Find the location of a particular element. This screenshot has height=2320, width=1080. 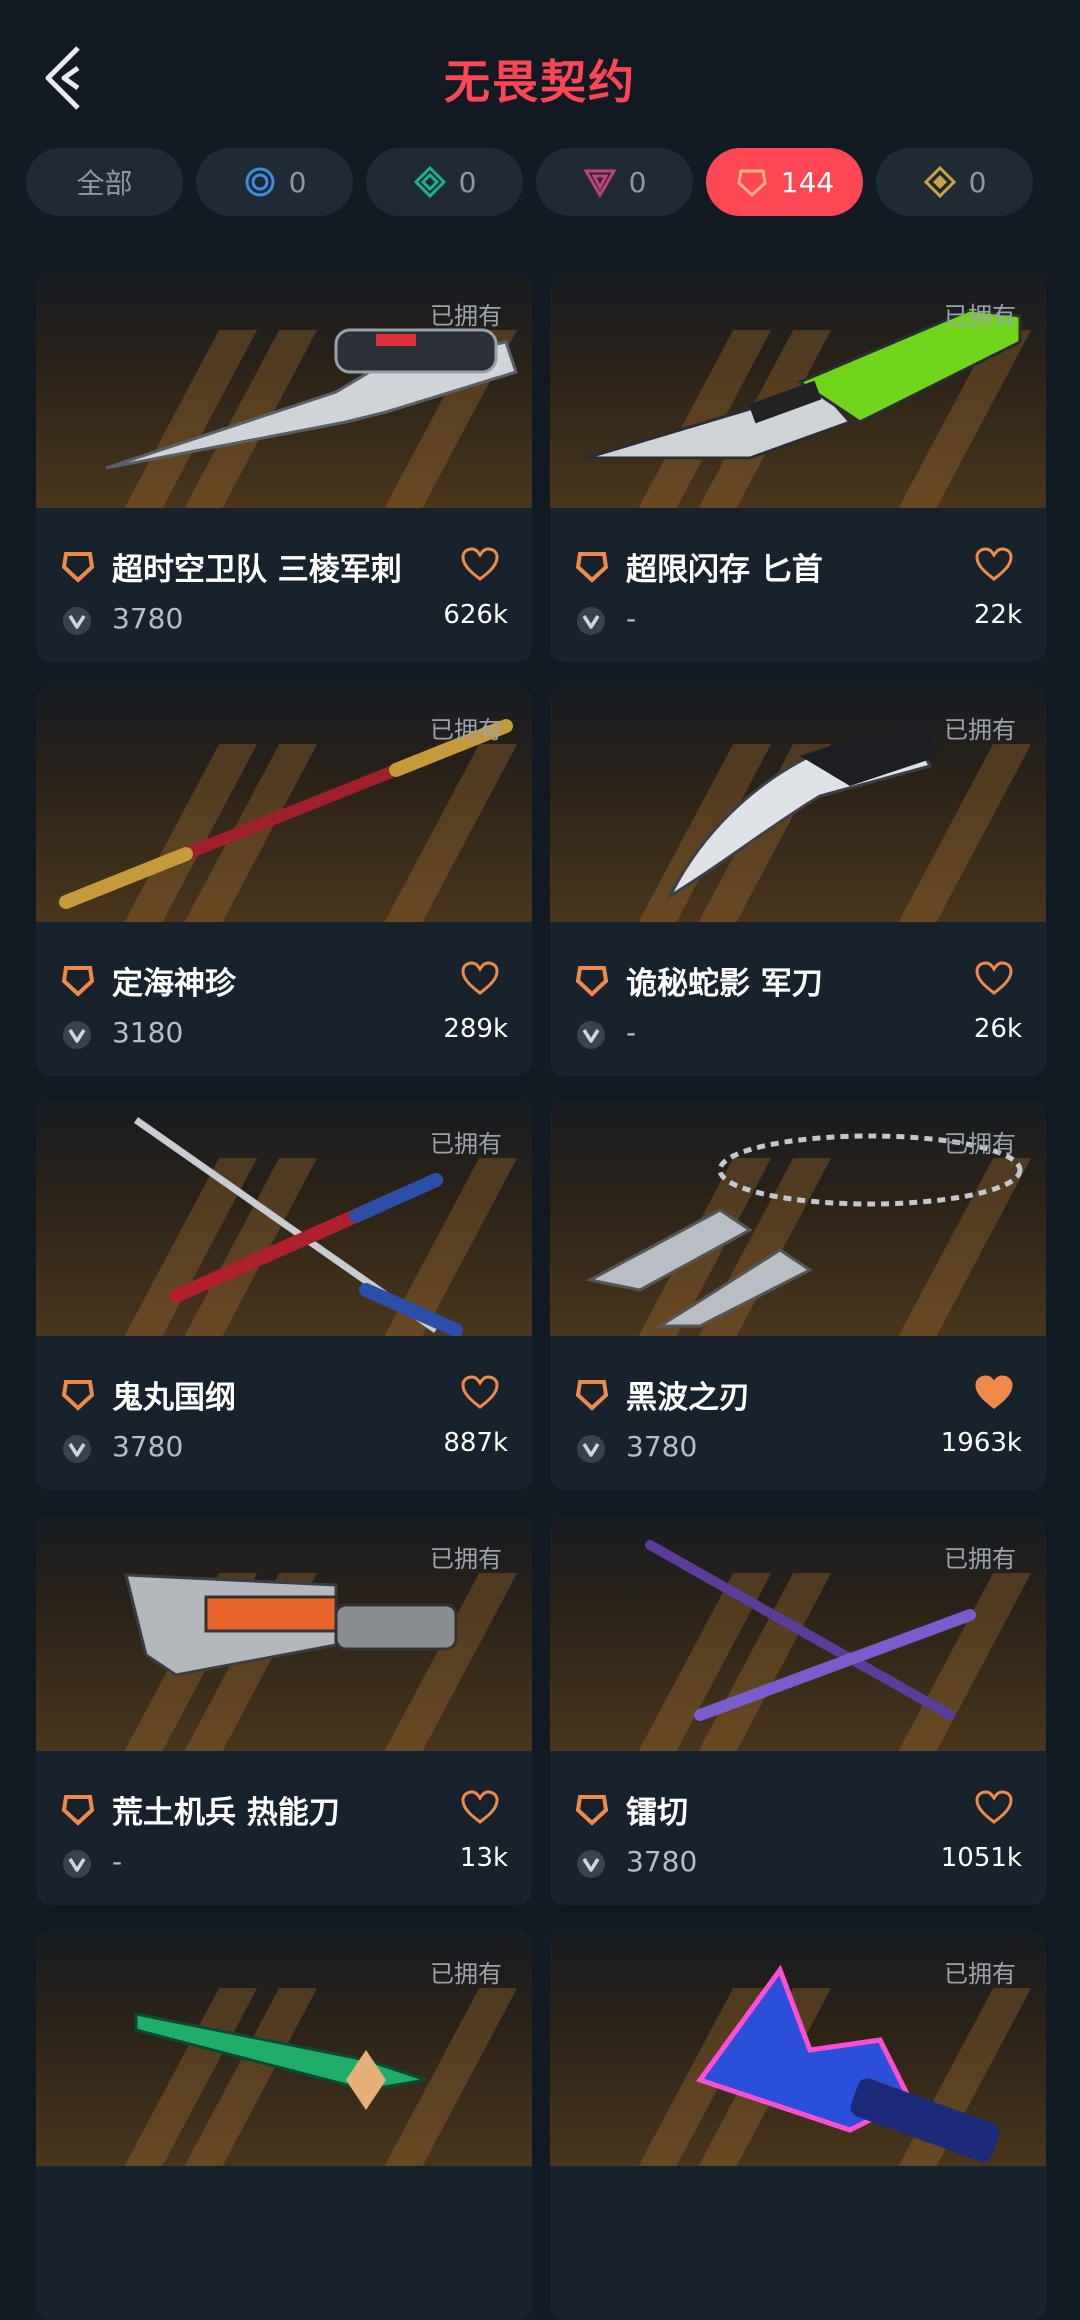

skin-price: 3180 is located at coordinates (148, 1032).